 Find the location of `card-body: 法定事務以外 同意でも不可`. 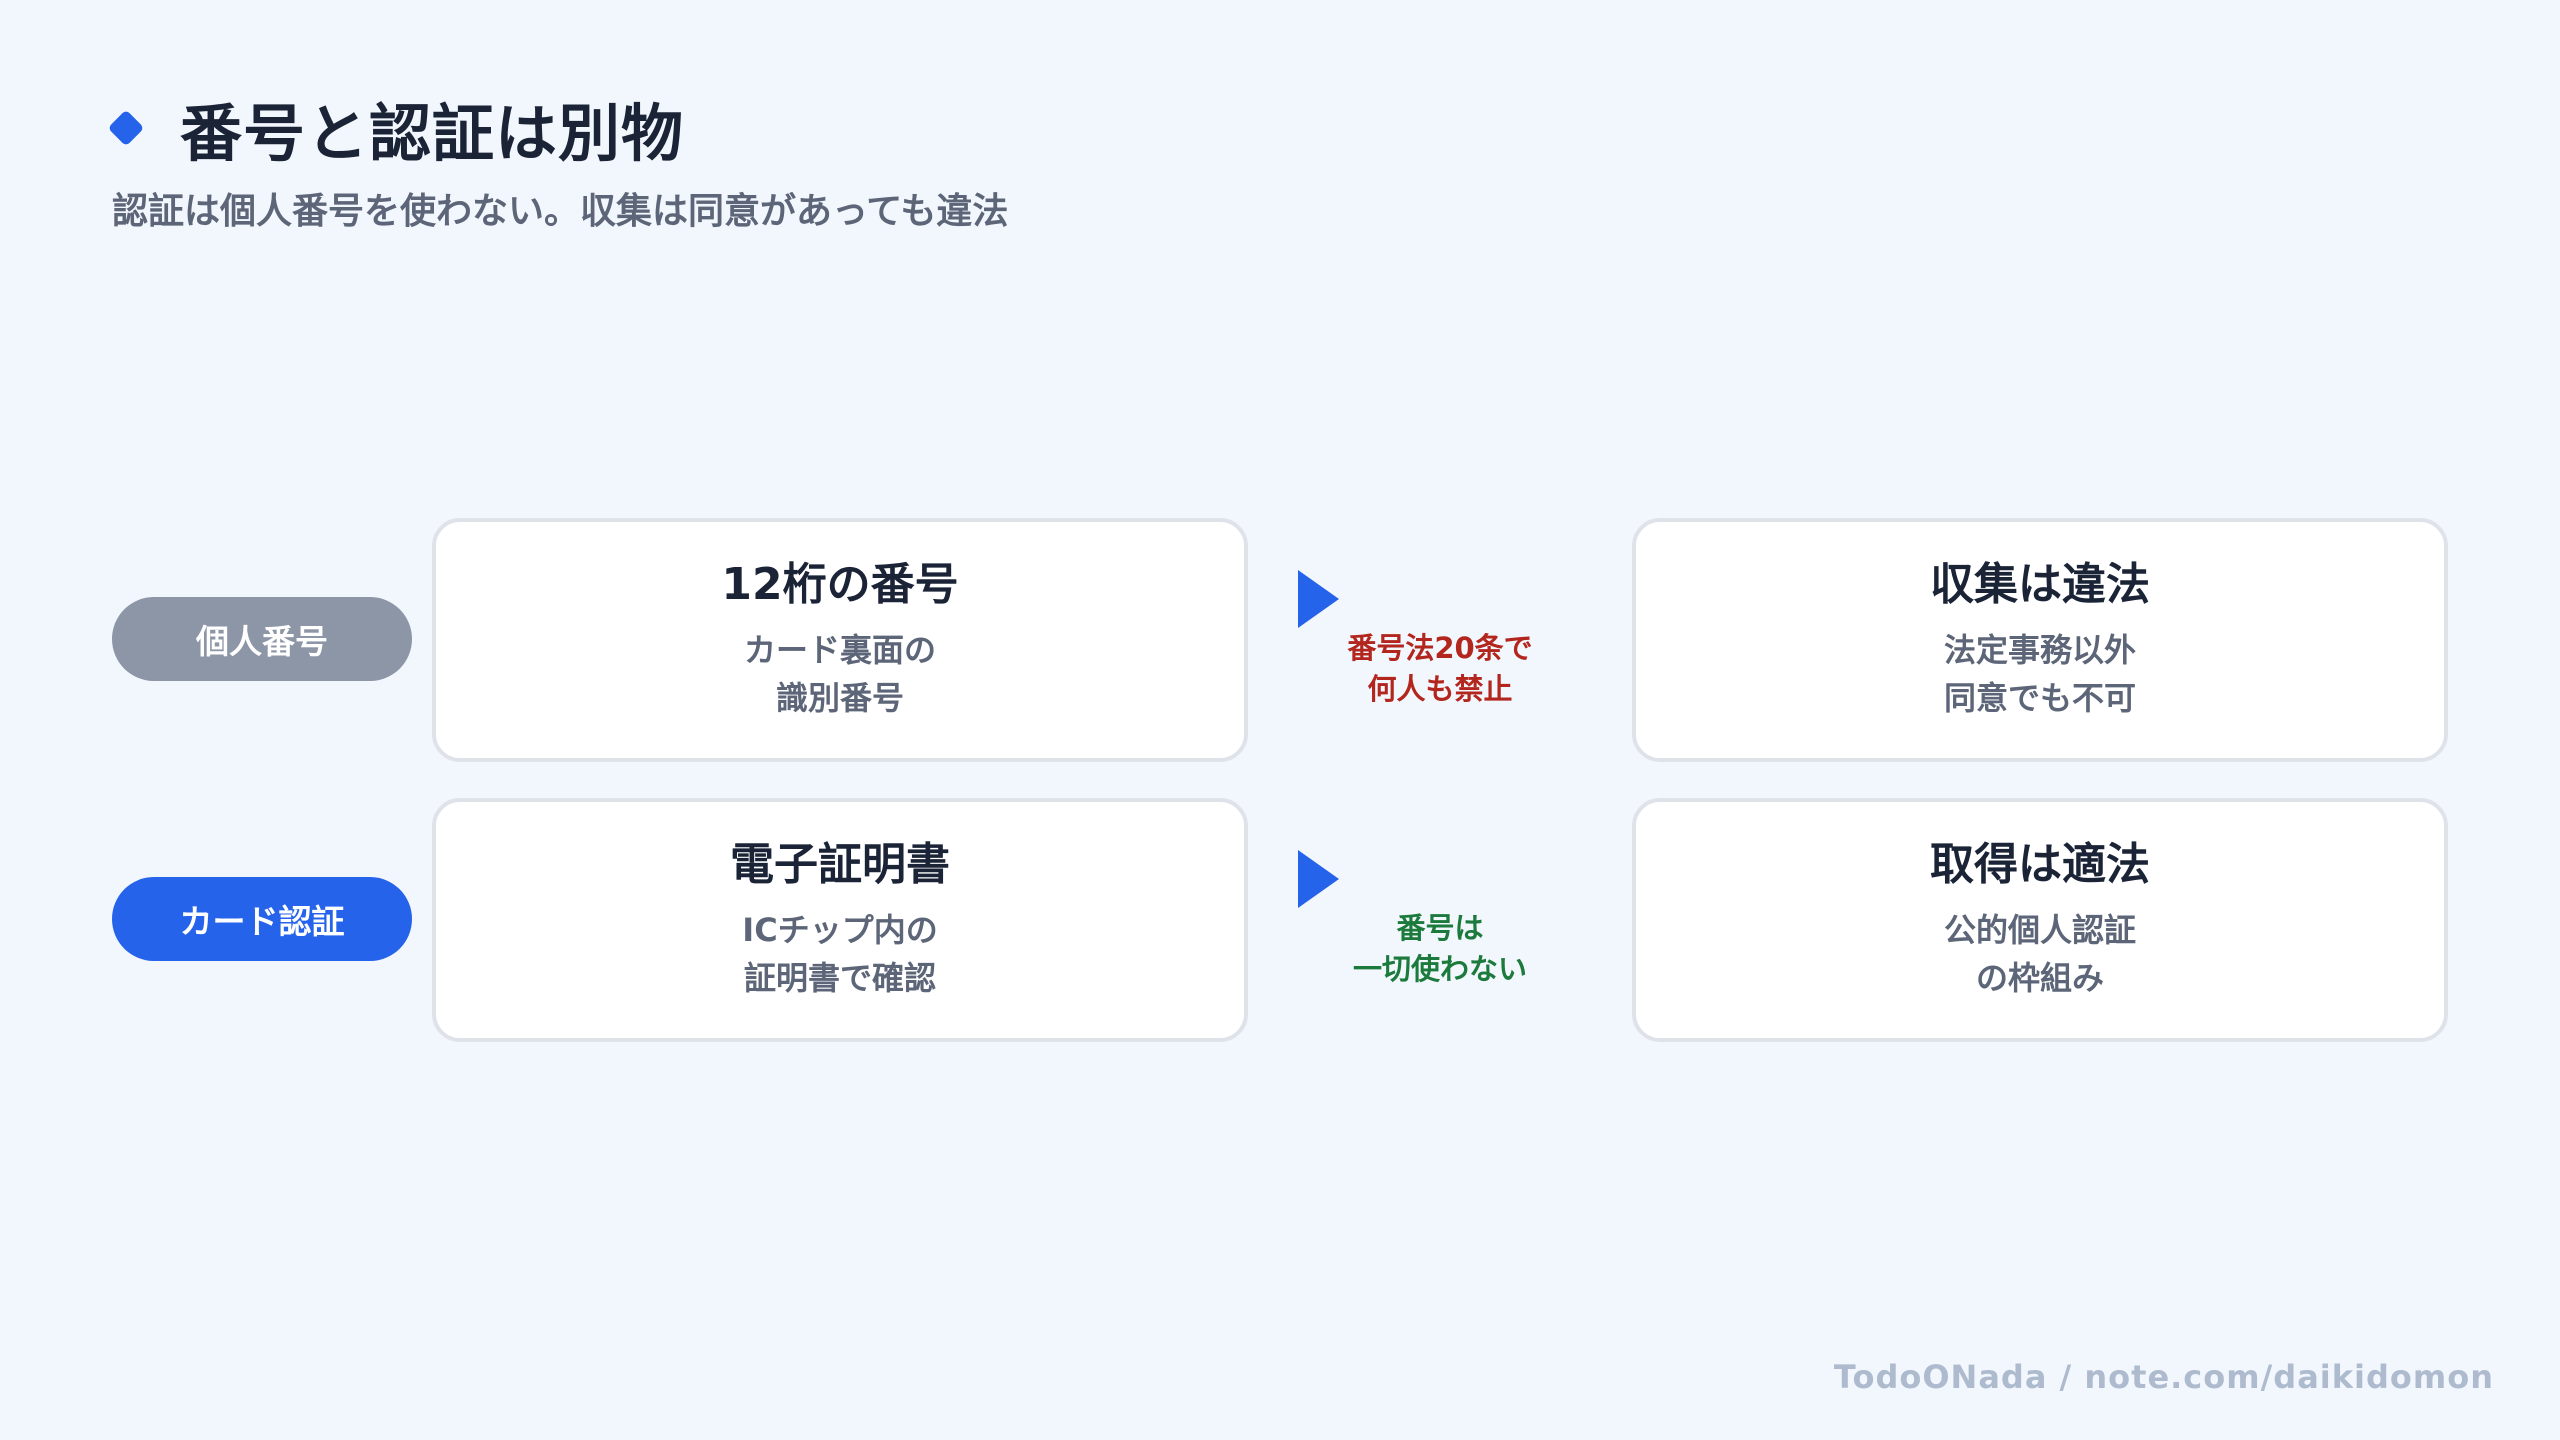

card-body: 法定事務以外 同意でも不可 is located at coordinates (2039, 674).